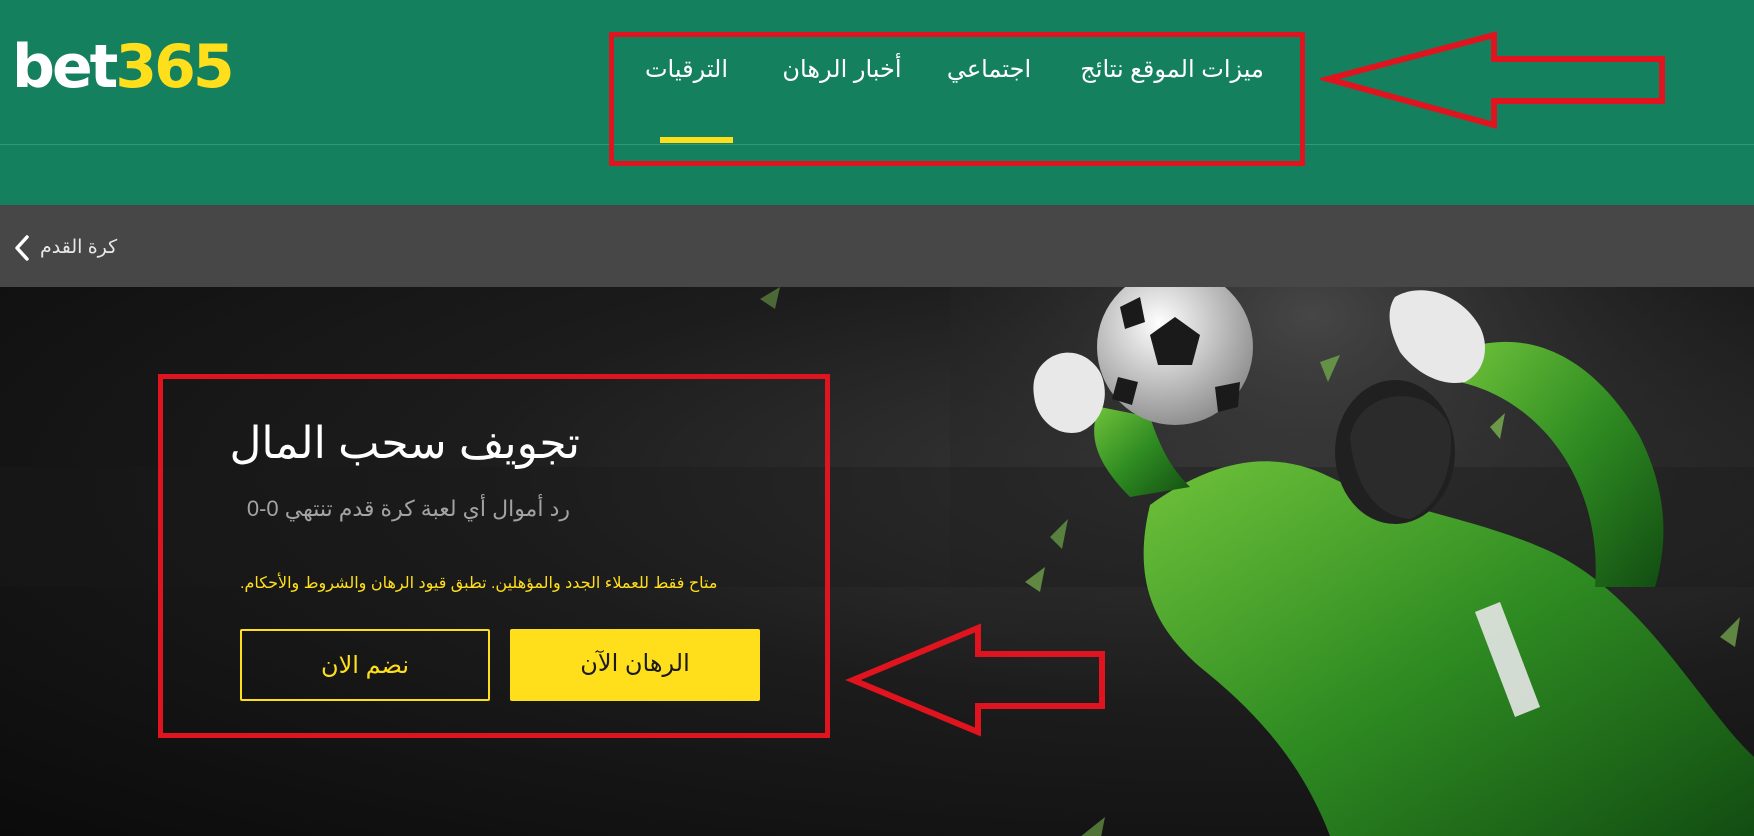 This screenshot has height=836, width=1754. I want to click on breadcrumb-label: كرة القدم, so click(79, 247).